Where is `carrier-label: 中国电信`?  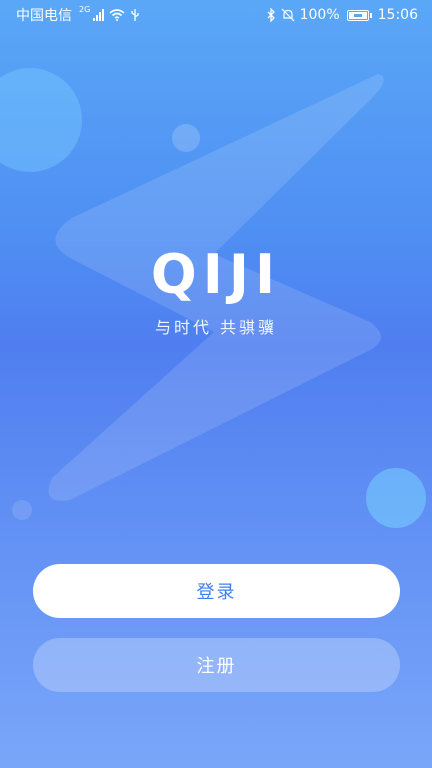
carrier-label: 中国电信 is located at coordinates (44, 16).